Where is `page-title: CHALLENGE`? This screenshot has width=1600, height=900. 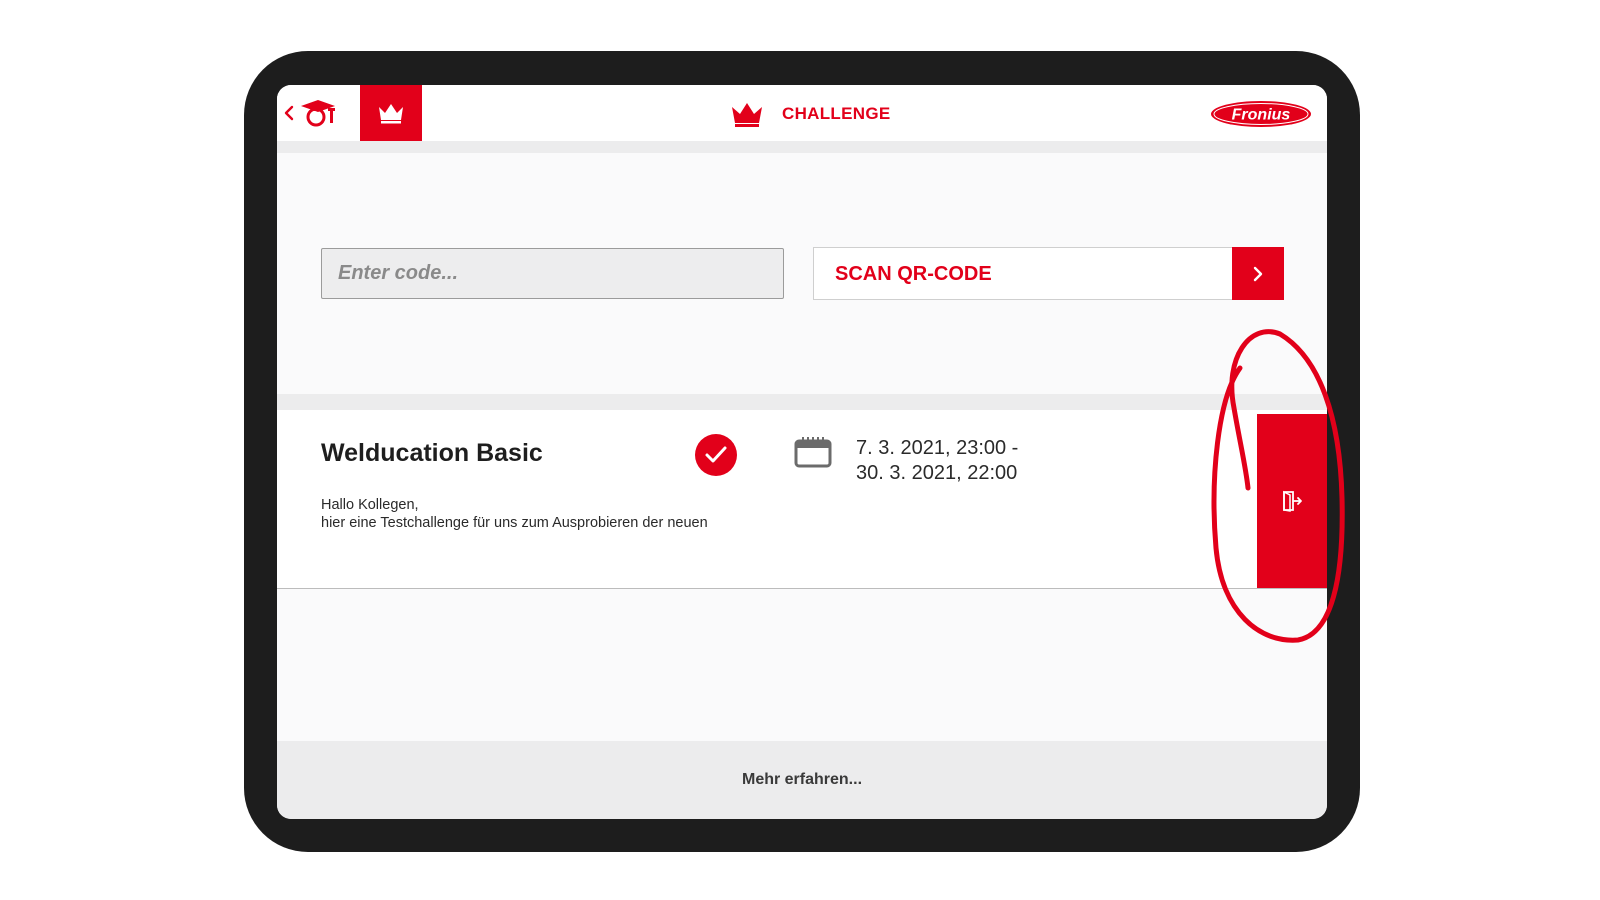 page-title: CHALLENGE is located at coordinates (836, 113).